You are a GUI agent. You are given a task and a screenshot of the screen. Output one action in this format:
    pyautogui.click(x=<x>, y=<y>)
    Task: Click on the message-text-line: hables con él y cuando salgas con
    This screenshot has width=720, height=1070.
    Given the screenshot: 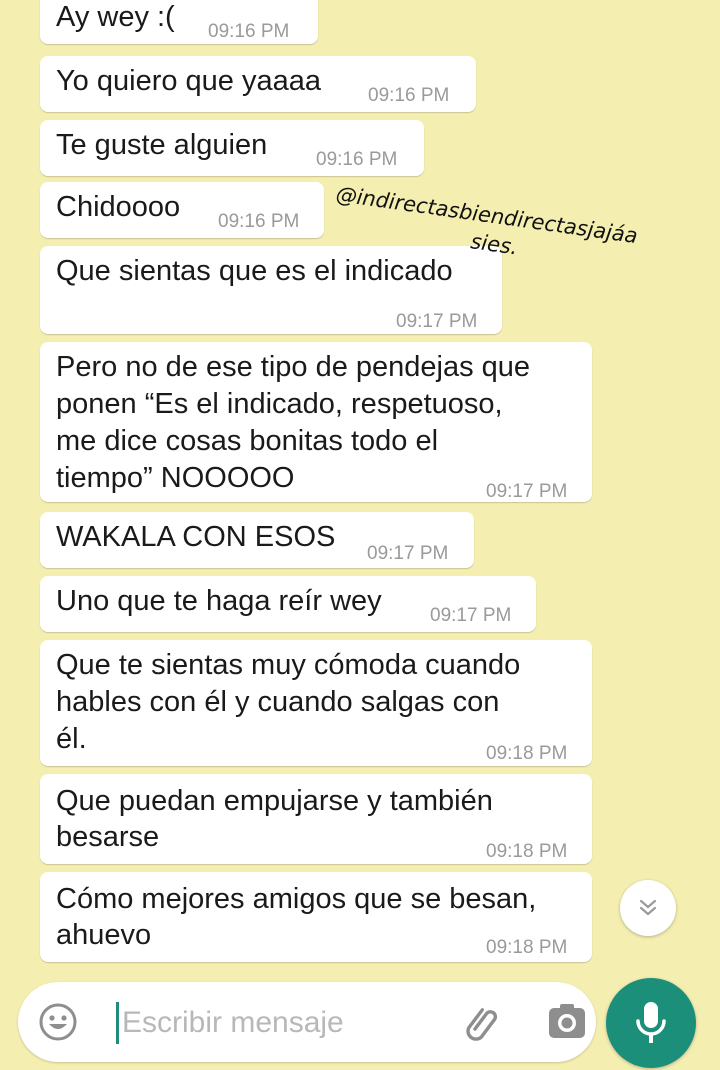 What is the action you would take?
    pyautogui.click(x=278, y=702)
    